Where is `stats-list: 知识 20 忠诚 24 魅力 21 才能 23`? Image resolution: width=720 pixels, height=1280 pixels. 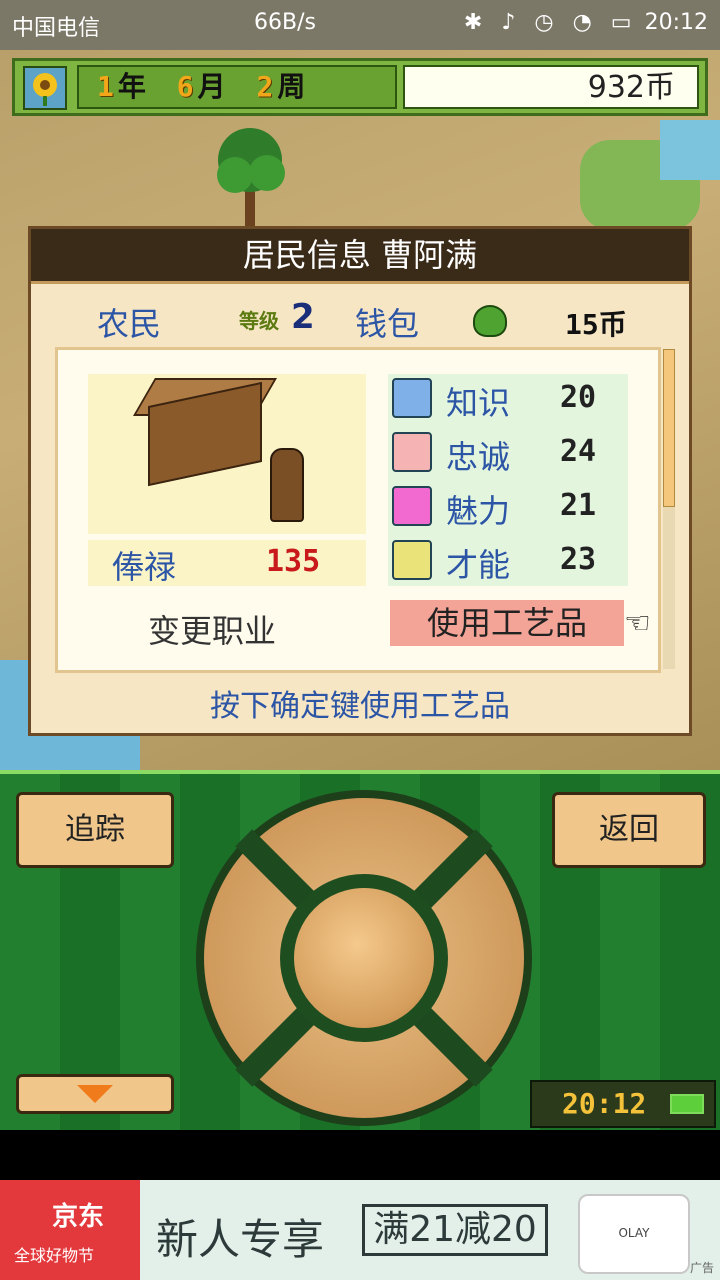
stats-list: 知识 20 忠诚 24 魅力 21 才能 23 is located at coordinates (508, 480).